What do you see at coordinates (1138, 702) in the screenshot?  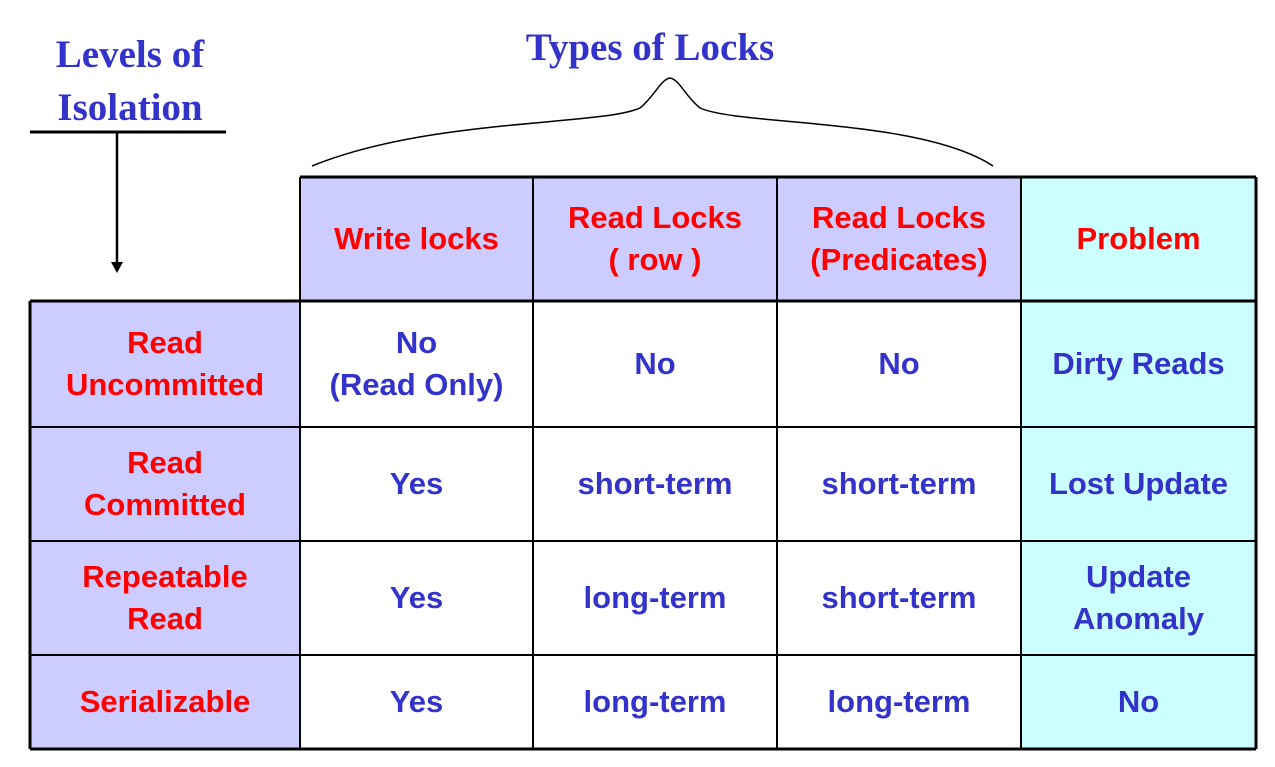 I see `cell-problem: No` at bounding box center [1138, 702].